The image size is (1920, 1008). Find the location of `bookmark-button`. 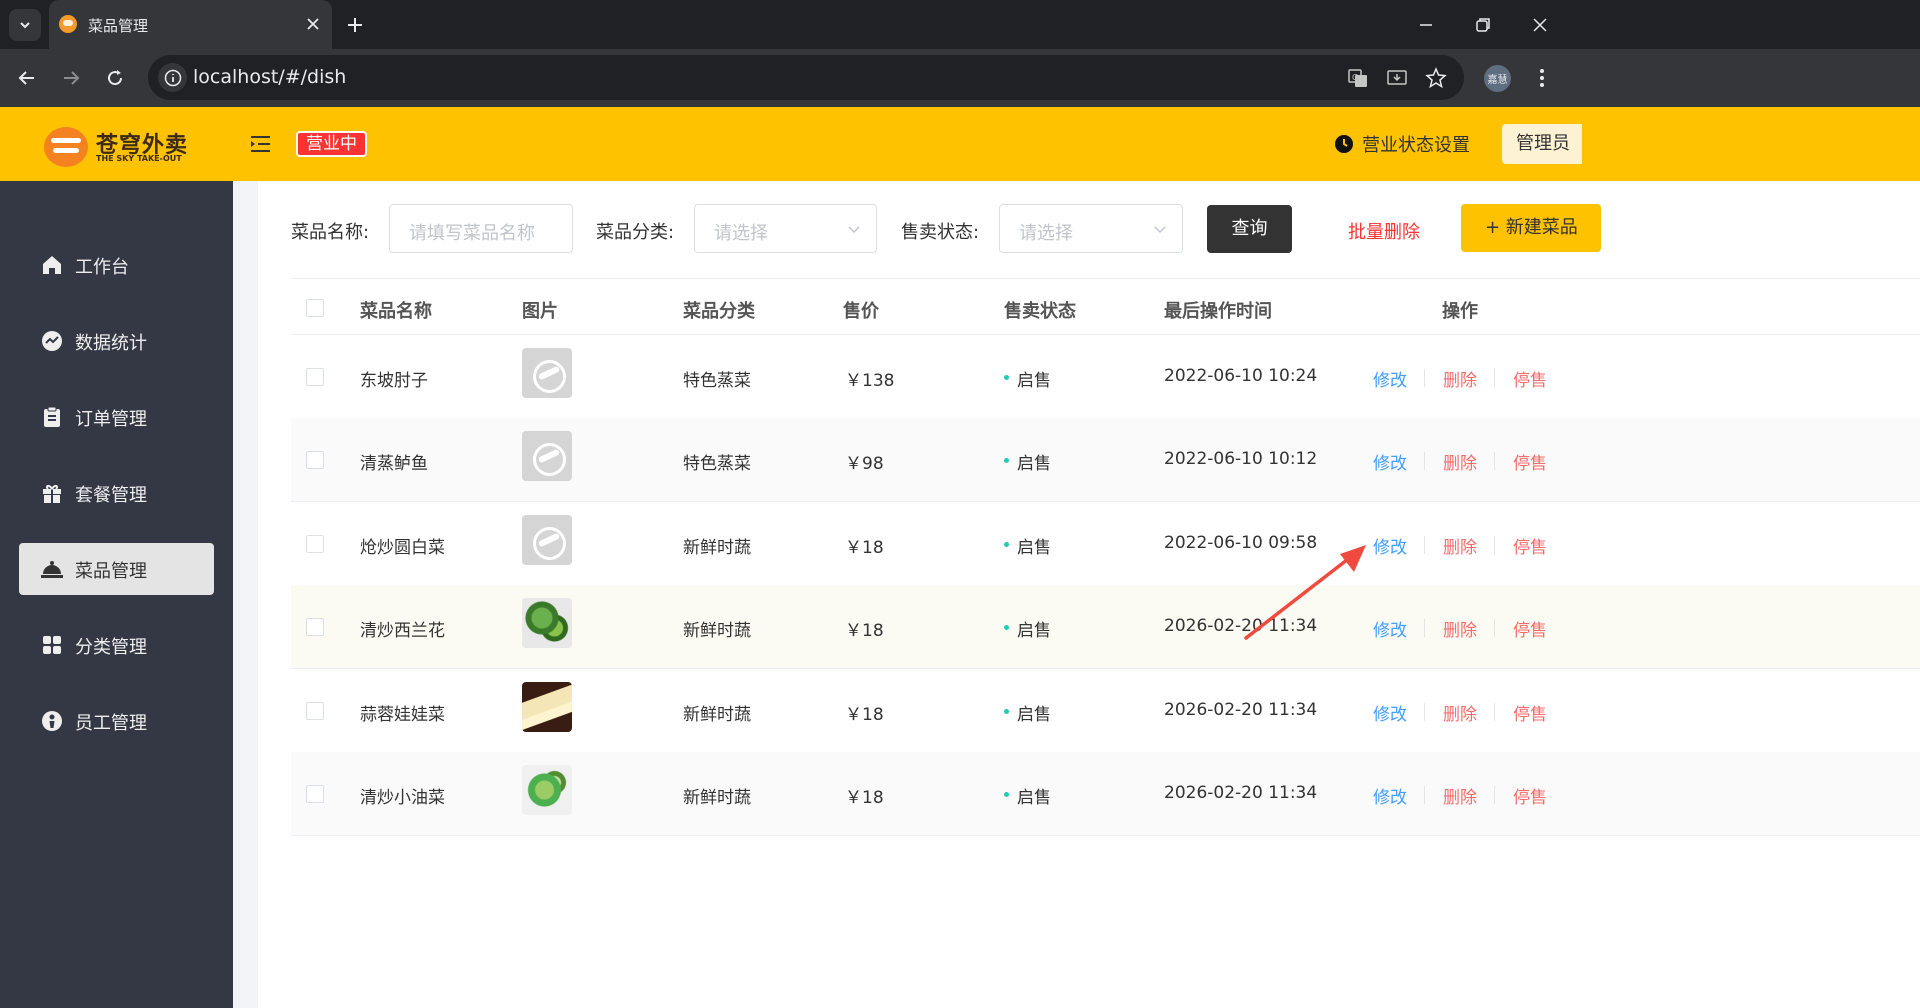

bookmark-button is located at coordinates (1435, 77).